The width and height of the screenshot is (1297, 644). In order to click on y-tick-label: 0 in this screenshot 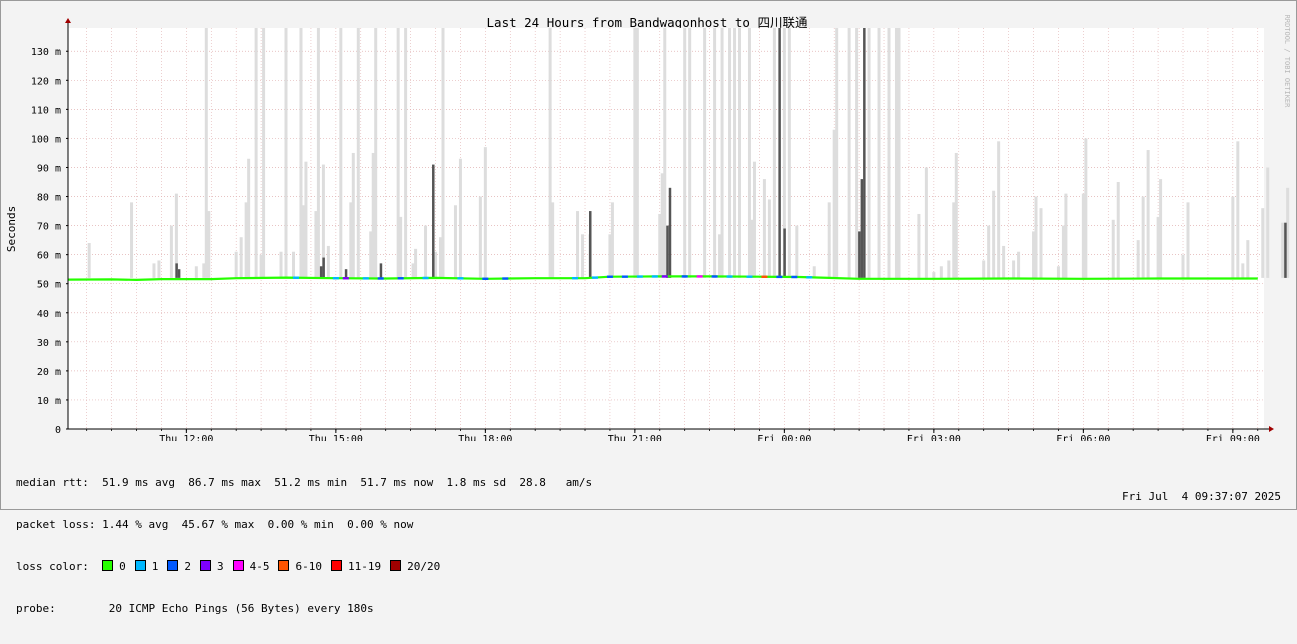, I will do `click(58, 430)`.